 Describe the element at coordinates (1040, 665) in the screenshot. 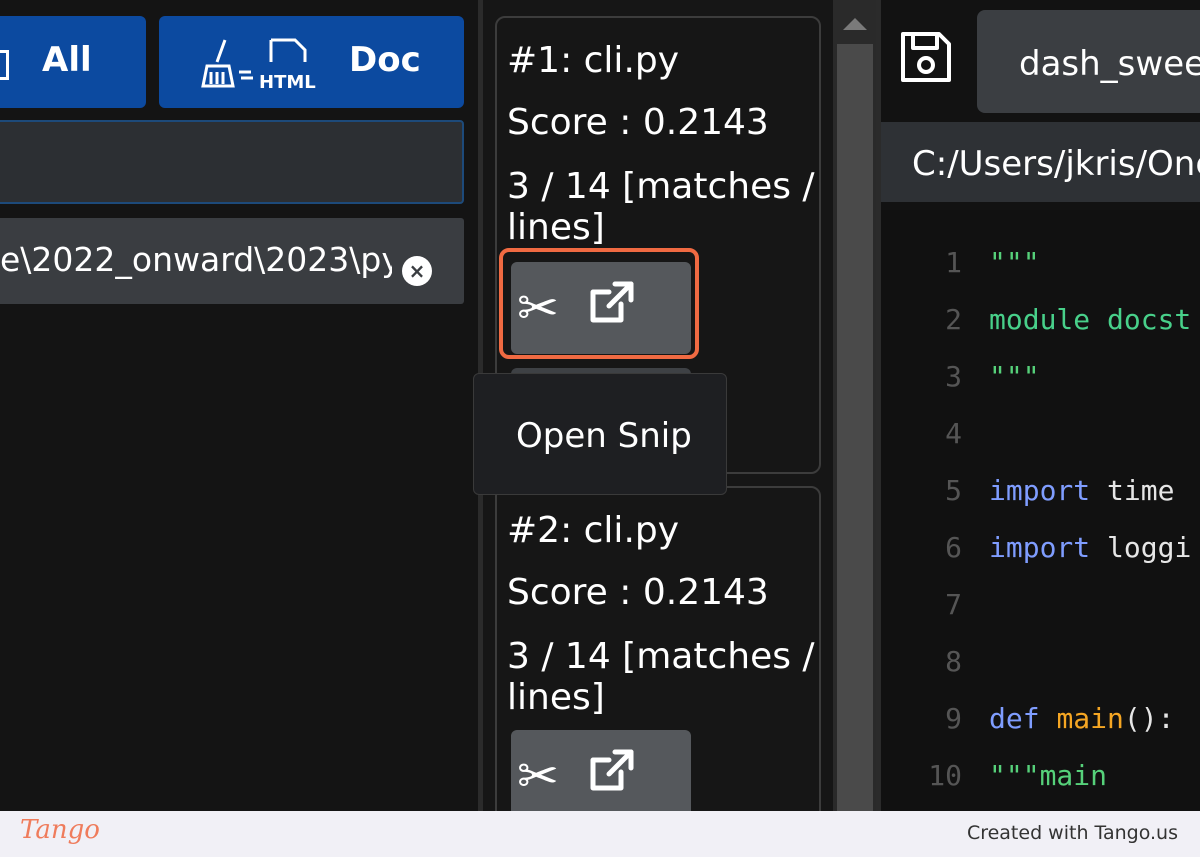

I see `code-line: 8` at that location.